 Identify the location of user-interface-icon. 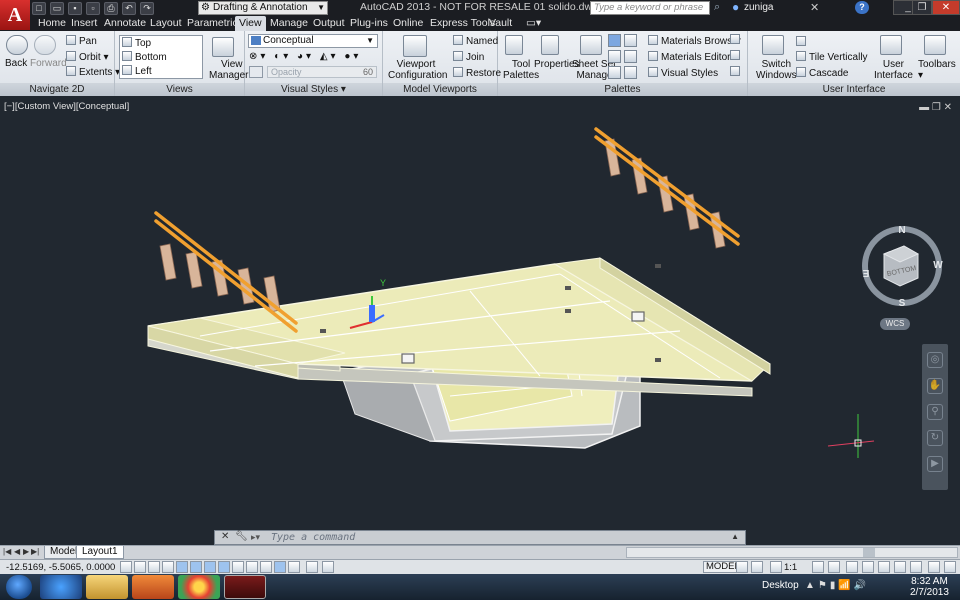
(891, 45).